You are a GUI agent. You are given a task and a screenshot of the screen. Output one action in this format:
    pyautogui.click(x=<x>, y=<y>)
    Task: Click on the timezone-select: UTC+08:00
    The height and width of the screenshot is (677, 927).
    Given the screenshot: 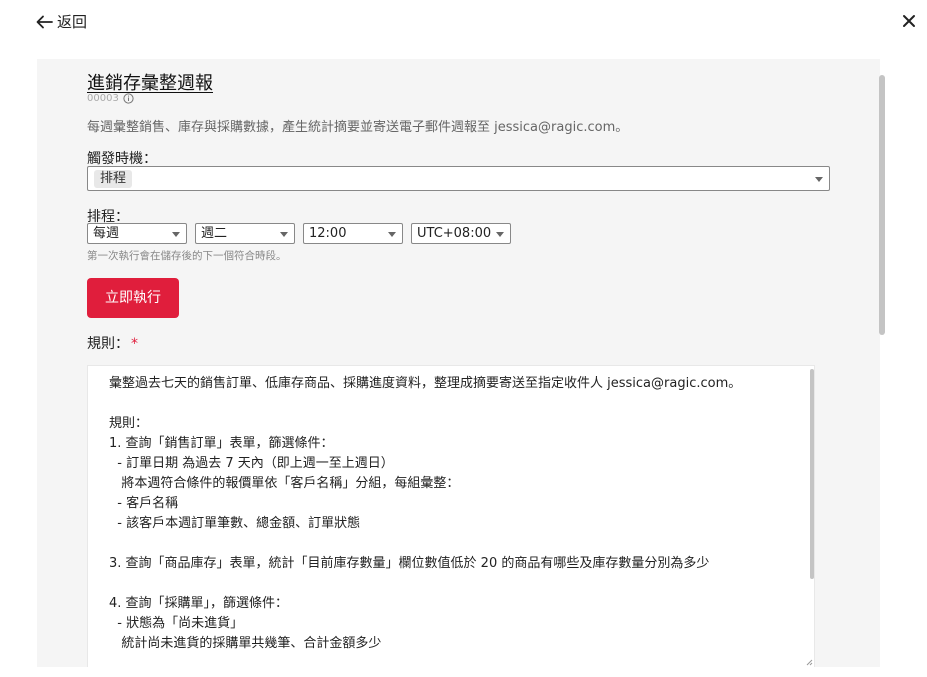 What is the action you would take?
    pyautogui.click(x=461, y=233)
    